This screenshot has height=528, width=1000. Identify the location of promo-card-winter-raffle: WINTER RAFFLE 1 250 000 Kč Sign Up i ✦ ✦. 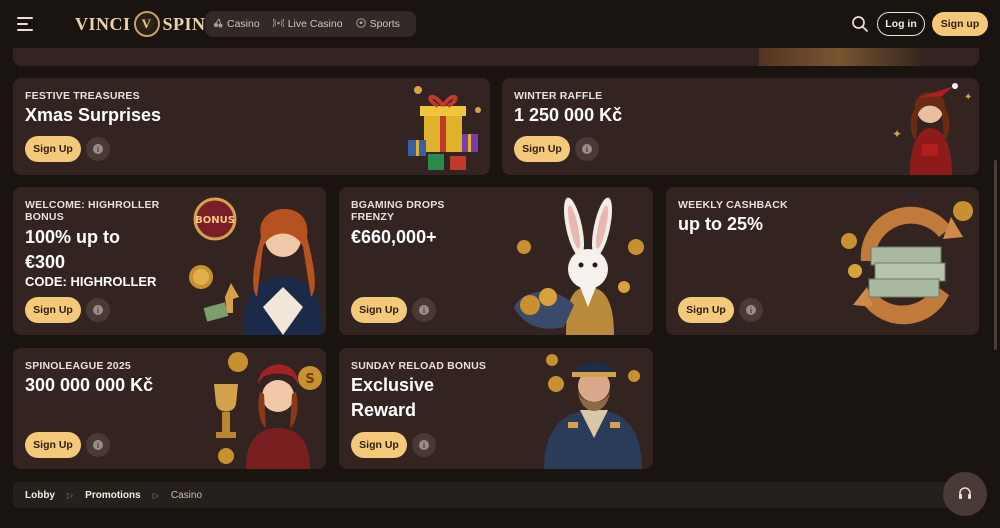
(740, 126).